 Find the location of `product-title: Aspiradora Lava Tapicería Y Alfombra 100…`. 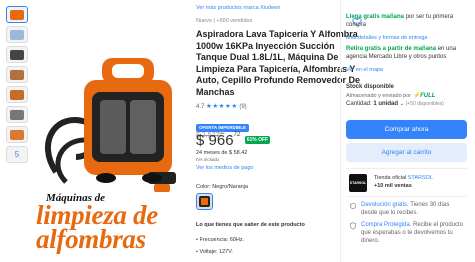

product-title: Aspiradora Lava Tapicería Y Alfombra 100… is located at coordinates (278, 63).